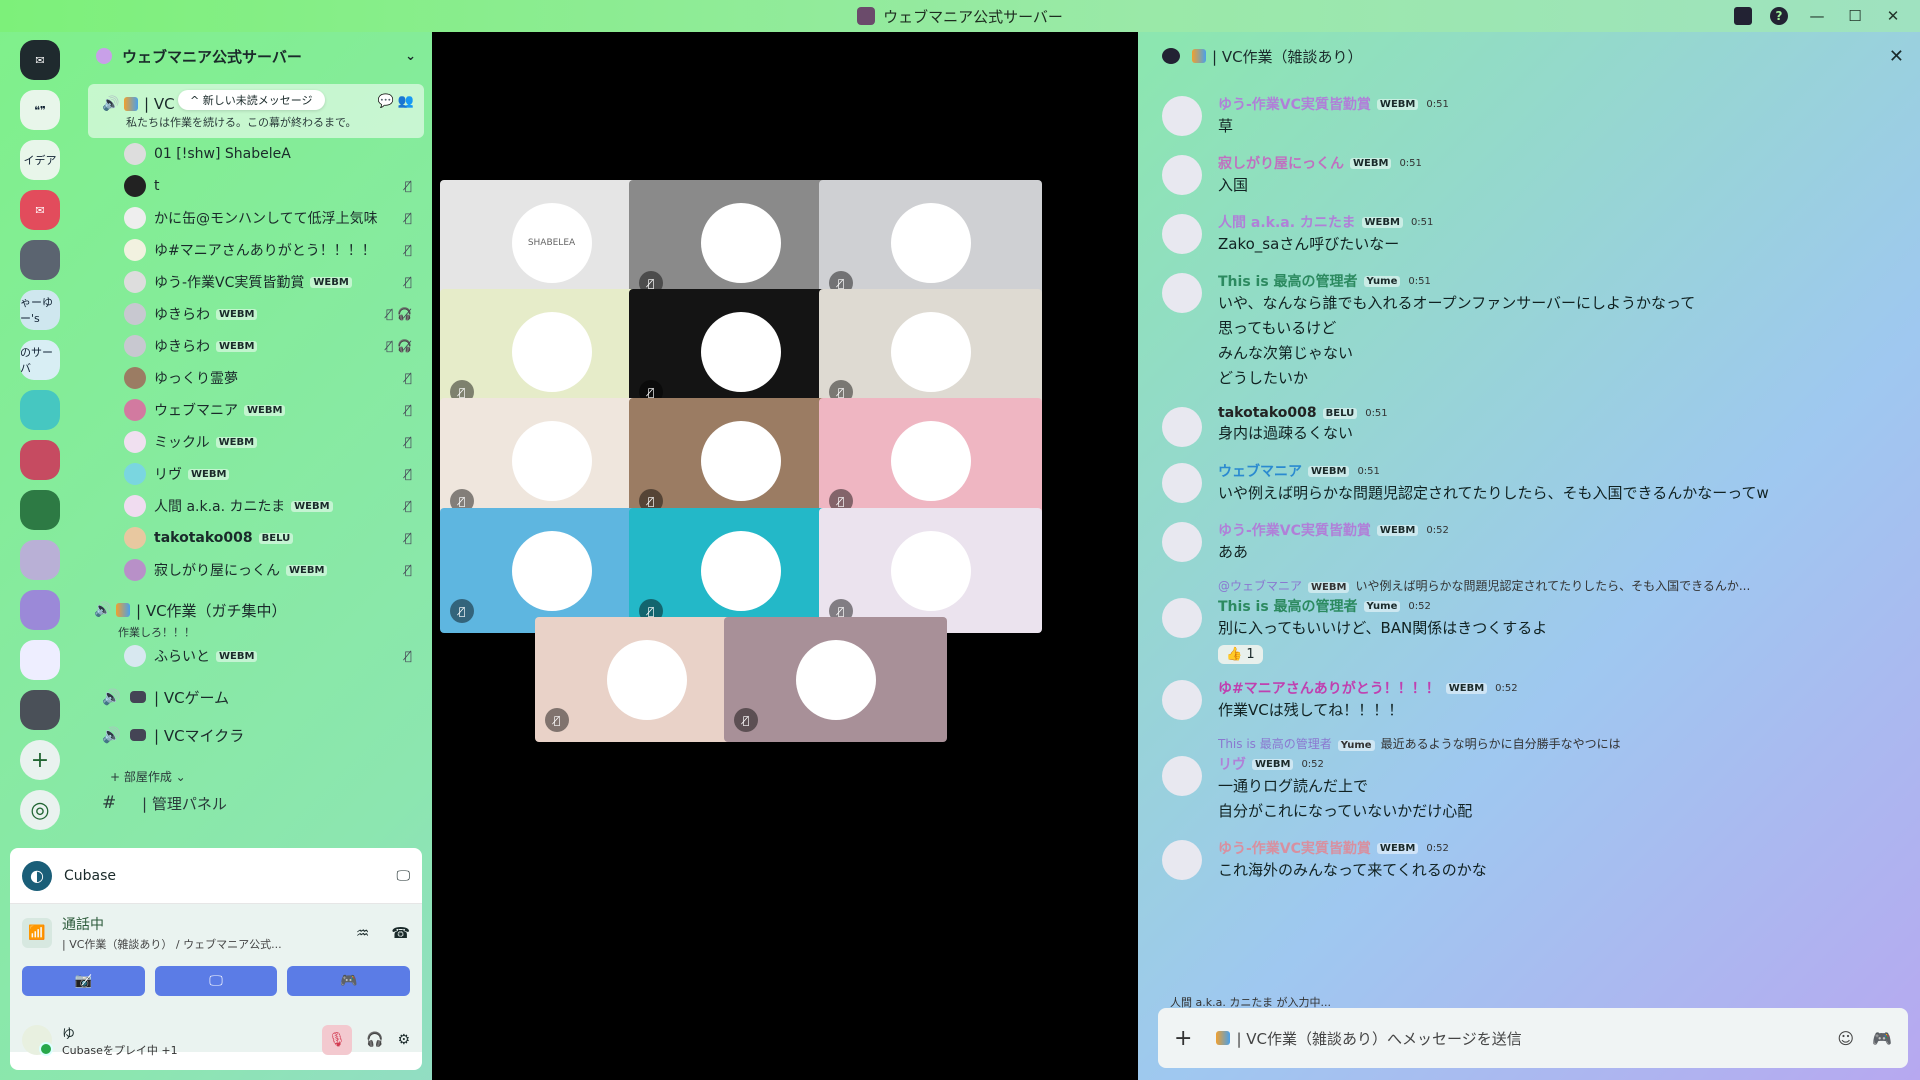  I want to click on screen-share-icon: 🖵, so click(404, 876).